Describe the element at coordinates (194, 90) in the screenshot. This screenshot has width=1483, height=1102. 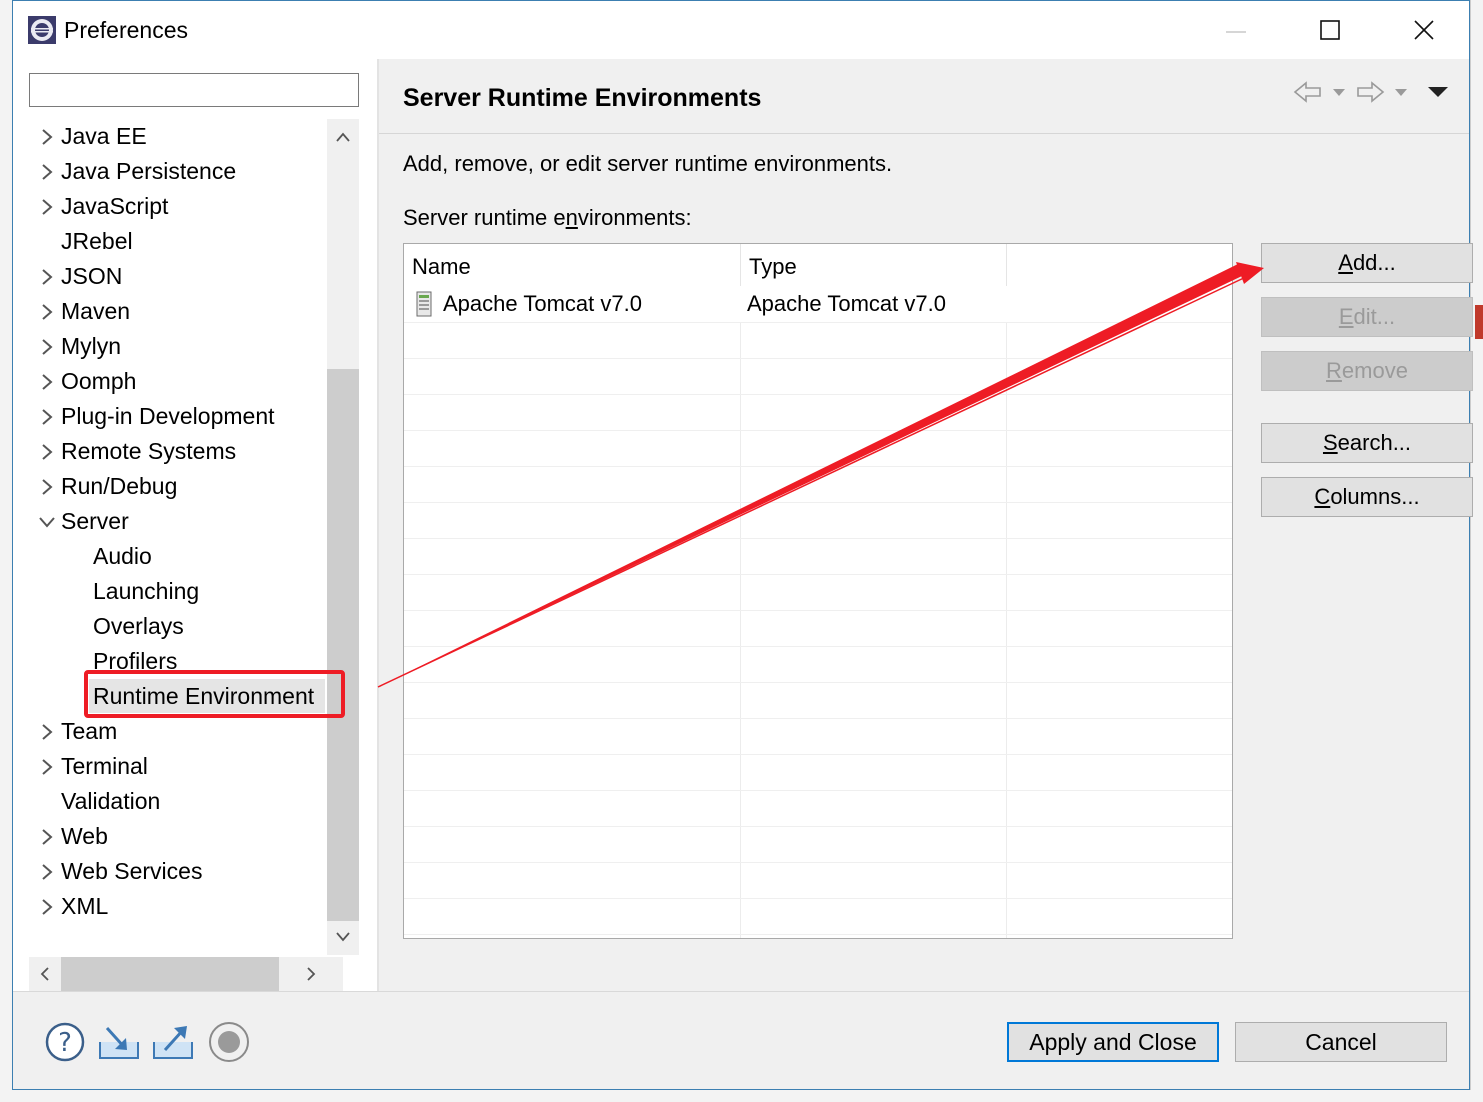
I see `filter-input` at that location.